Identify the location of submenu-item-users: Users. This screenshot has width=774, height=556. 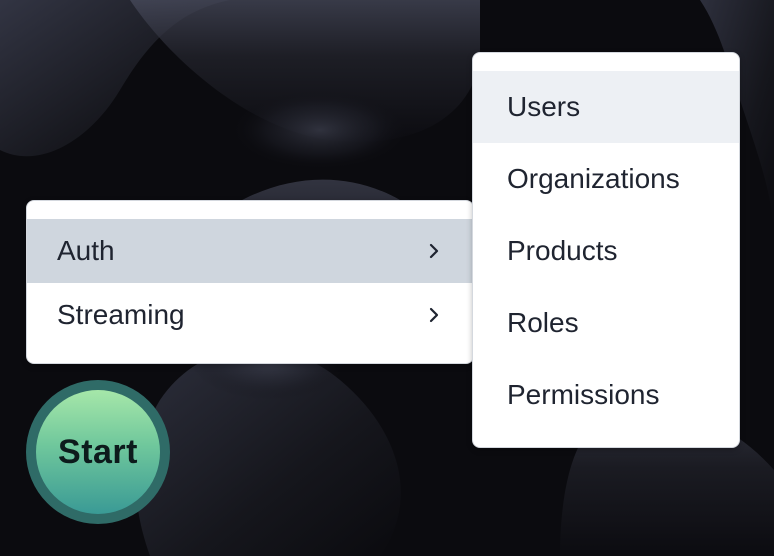
(606, 107).